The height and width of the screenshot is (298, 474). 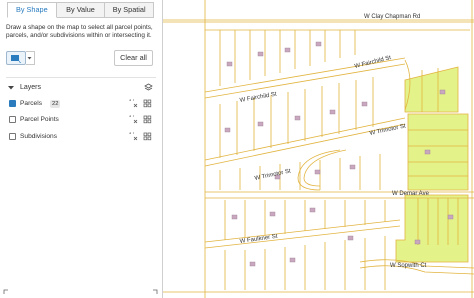 I want to click on layer-label: Subdivisions, so click(x=39, y=136).